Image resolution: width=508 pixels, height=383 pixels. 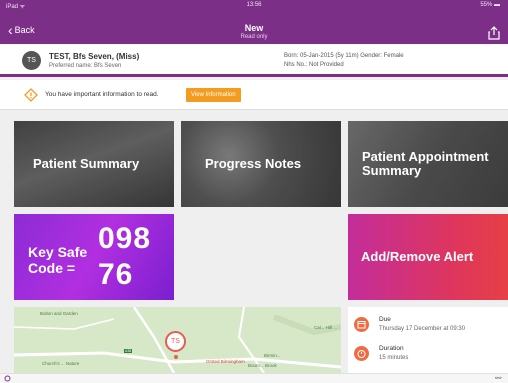 What do you see at coordinates (94, 257) in the screenshot?
I see `key-safe-tile: Key Safe Code = 098 76` at bounding box center [94, 257].